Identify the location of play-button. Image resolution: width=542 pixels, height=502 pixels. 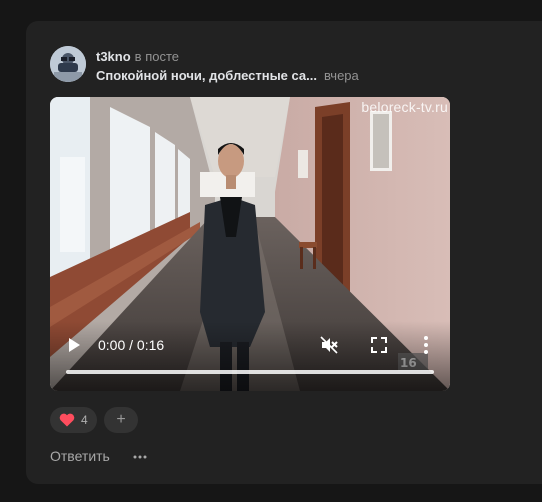
(74, 345).